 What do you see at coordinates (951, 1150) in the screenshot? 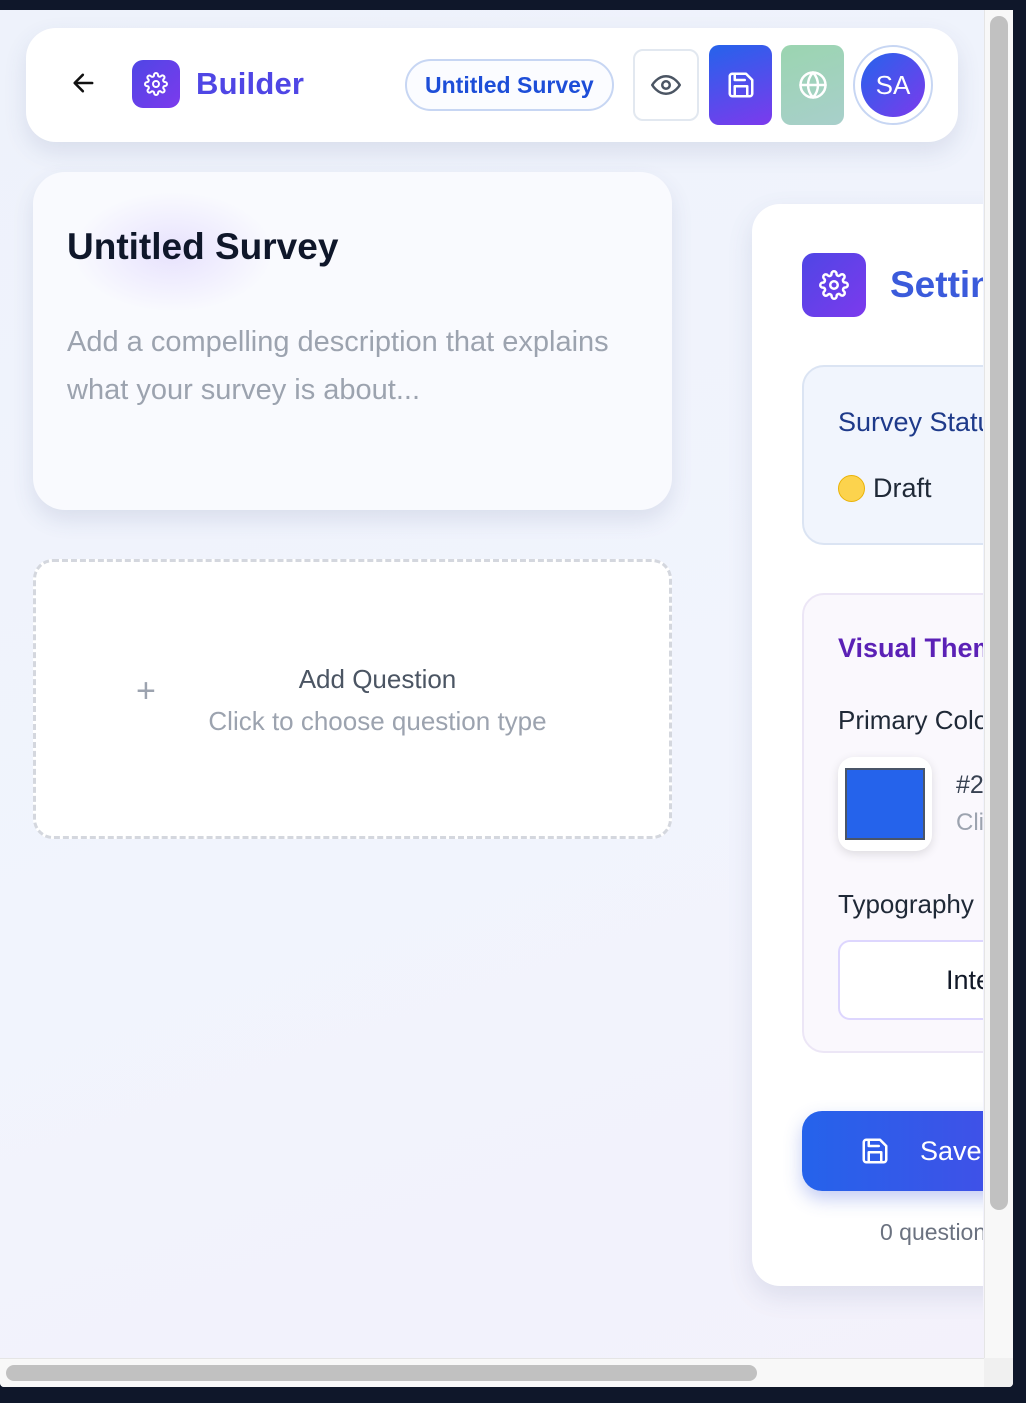
I see `save-survey-label: Save Survey` at bounding box center [951, 1150].